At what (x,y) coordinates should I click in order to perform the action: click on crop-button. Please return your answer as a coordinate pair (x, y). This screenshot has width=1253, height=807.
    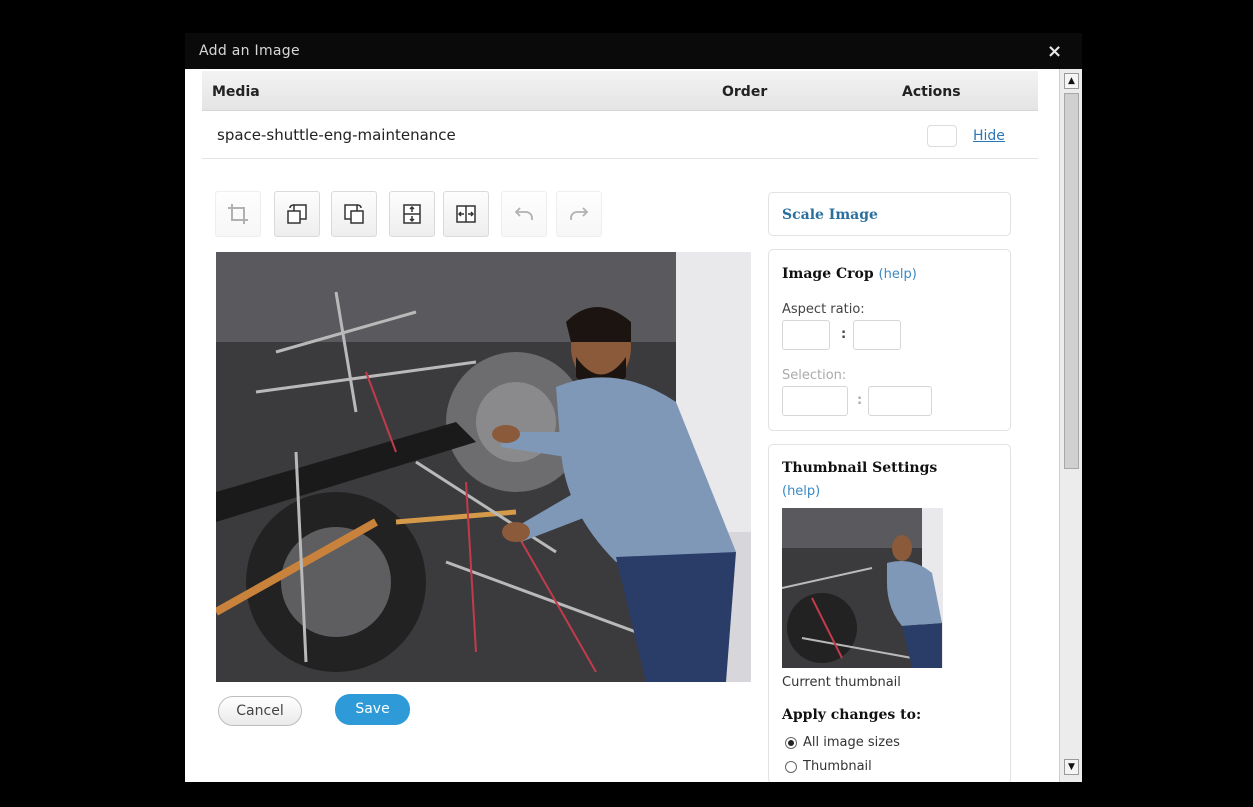
    Looking at the image, I should click on (238, 214).